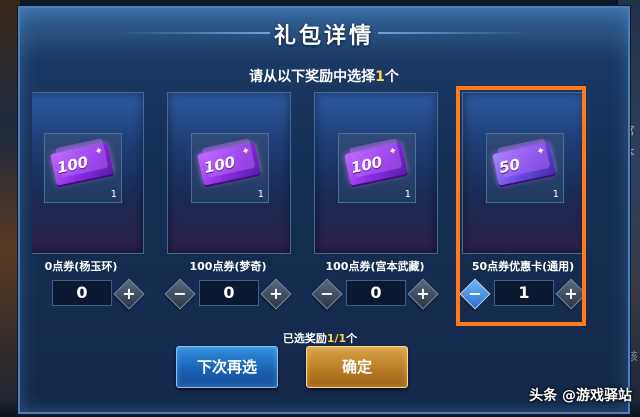 The height and width of the screenshot is (417, 640). Describe the element at coordinates (228, 266) in the screenshot. I see `reward-label: 100点券(梦奇)` at that location.